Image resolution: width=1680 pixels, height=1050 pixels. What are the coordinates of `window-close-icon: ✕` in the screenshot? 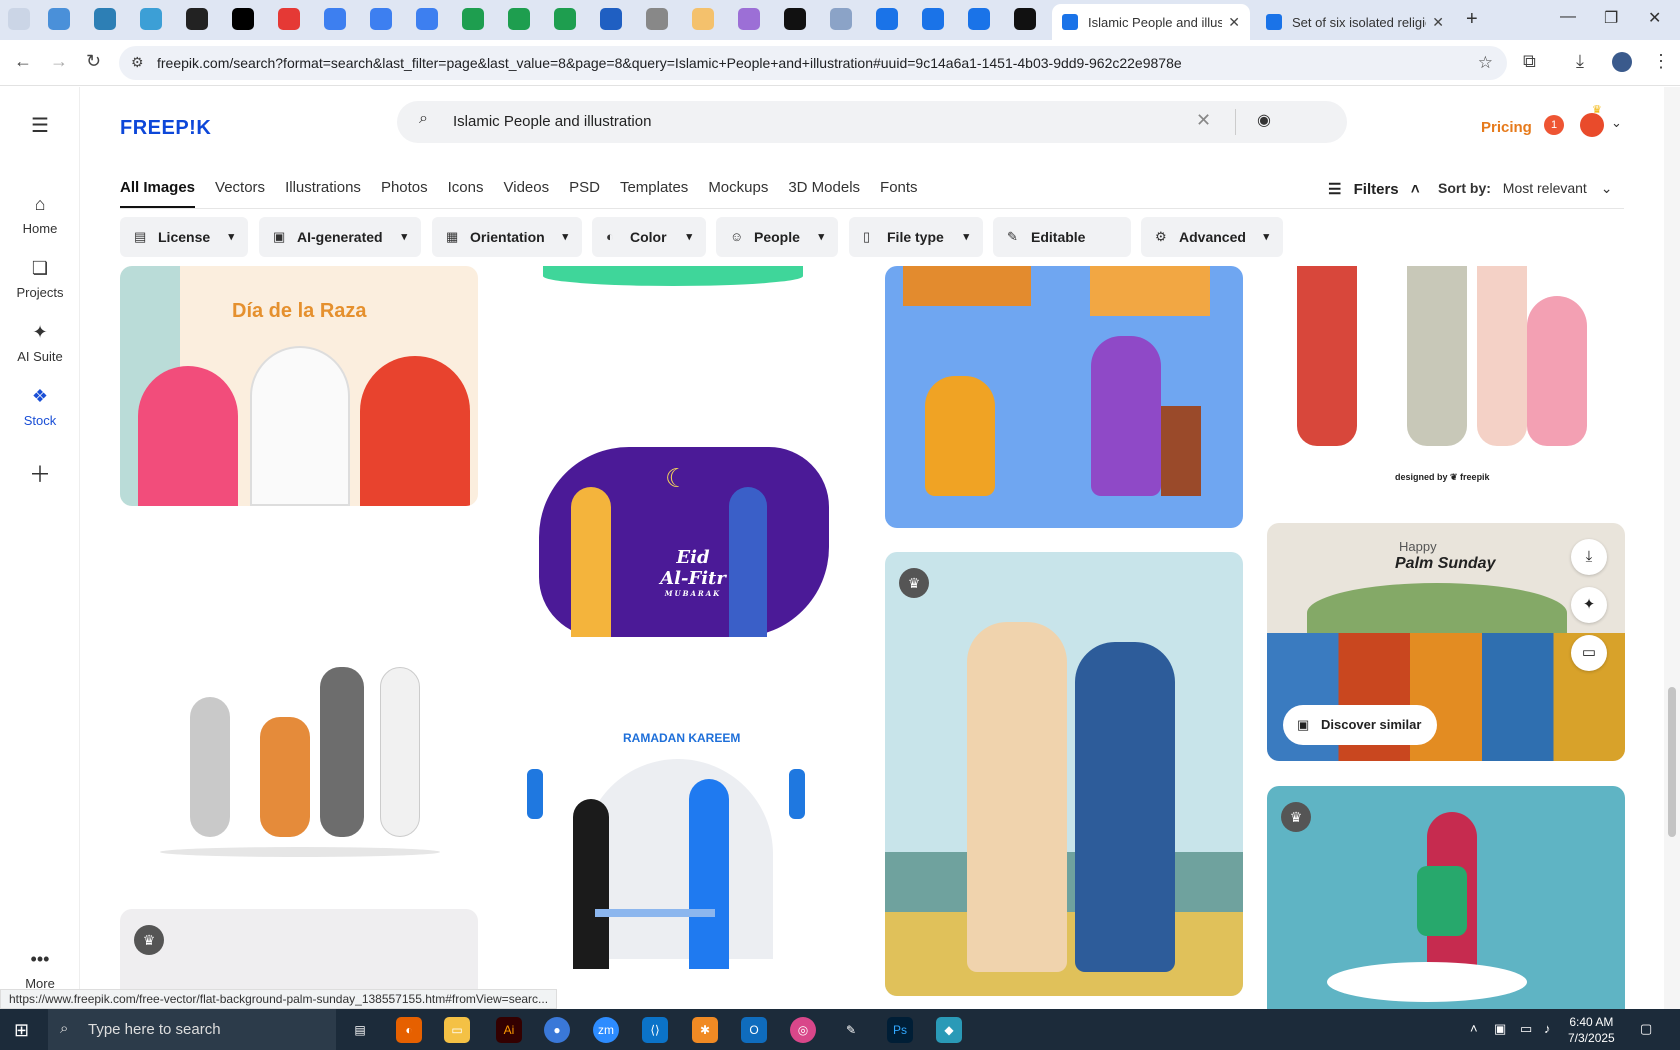 It's located at (1654, 18).